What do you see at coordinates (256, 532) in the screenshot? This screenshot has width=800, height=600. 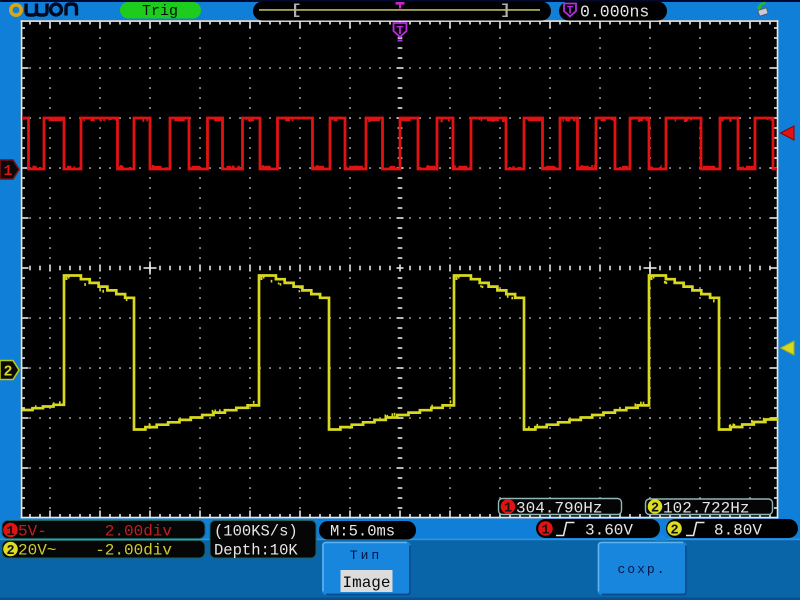 I see `svg-text: (100KS/s)` at bounding box center [256, 532].